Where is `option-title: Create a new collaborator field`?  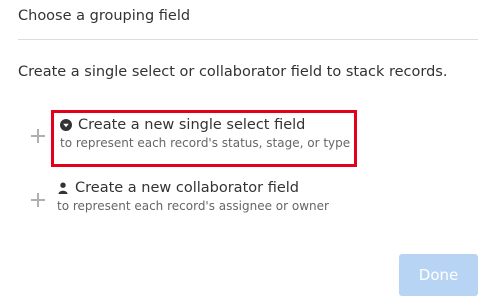 option-title: Create a new collaborator field is located at coordinates (187, 188).